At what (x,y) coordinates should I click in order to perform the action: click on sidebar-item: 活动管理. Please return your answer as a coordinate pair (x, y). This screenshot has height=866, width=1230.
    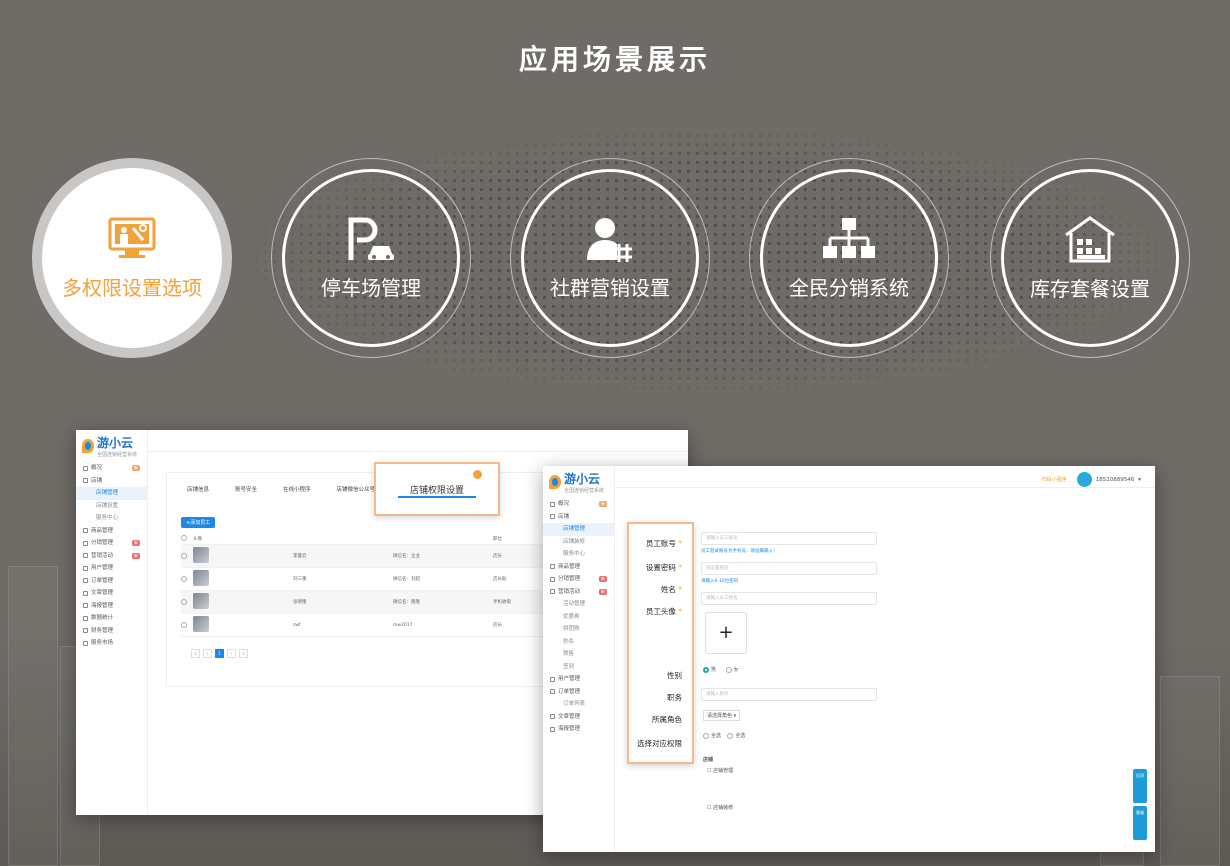
    Looking at the image, I should click on (578, 604).